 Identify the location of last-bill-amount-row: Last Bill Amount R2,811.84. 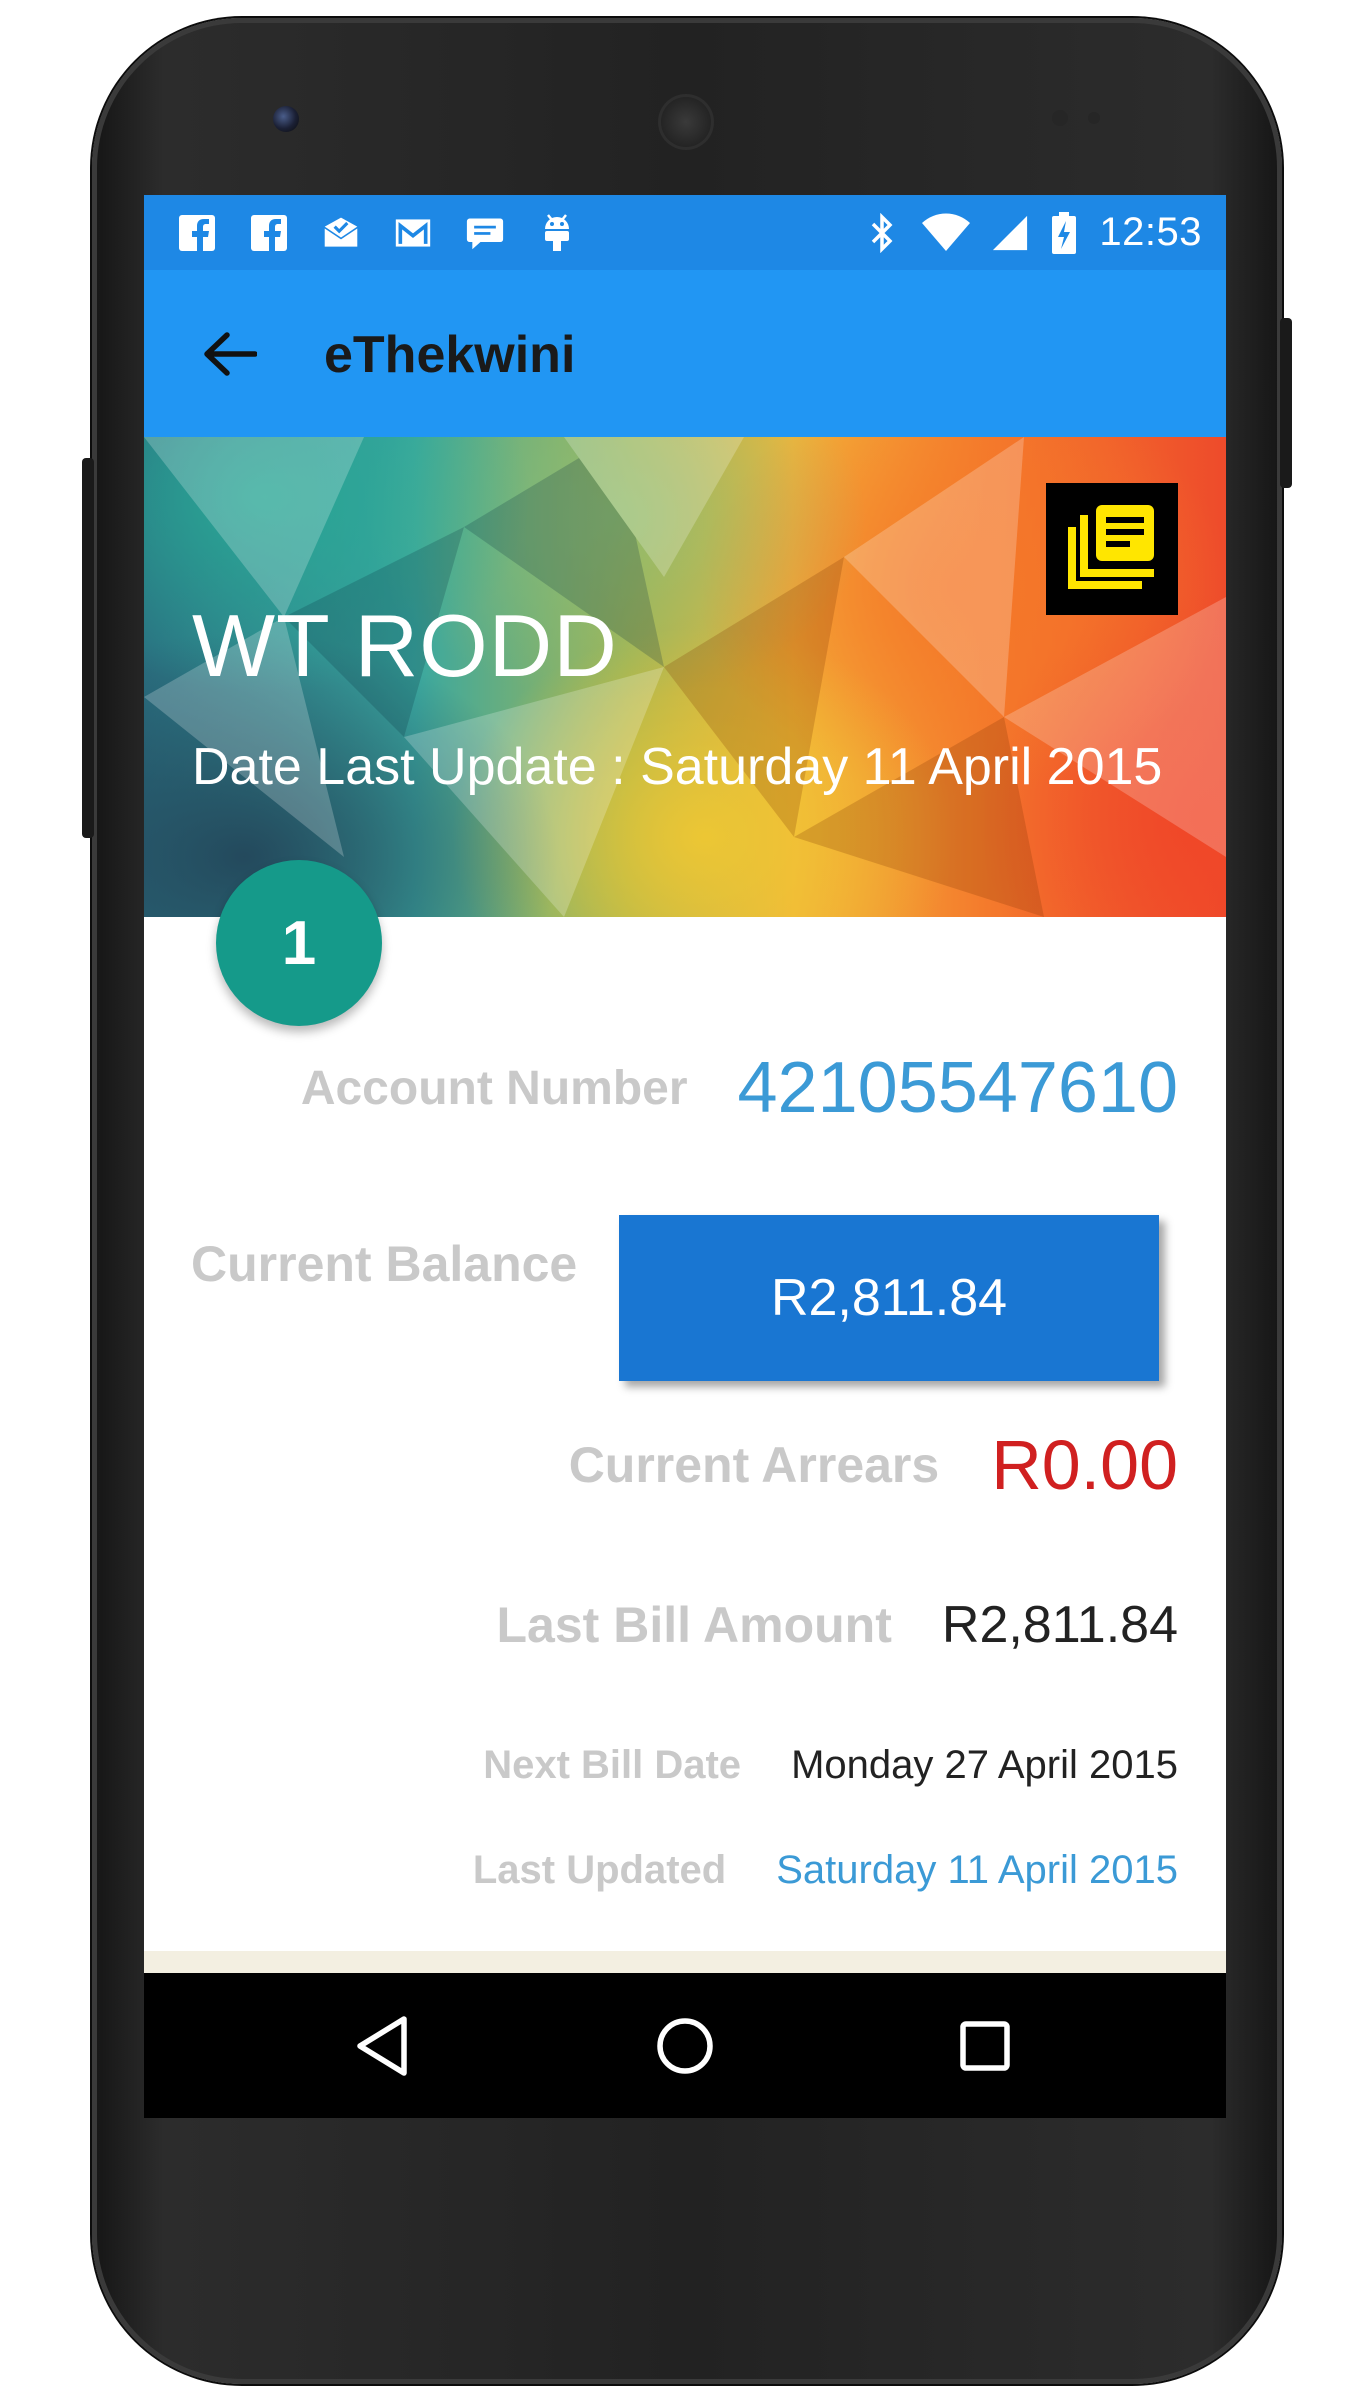
(837, 1625).